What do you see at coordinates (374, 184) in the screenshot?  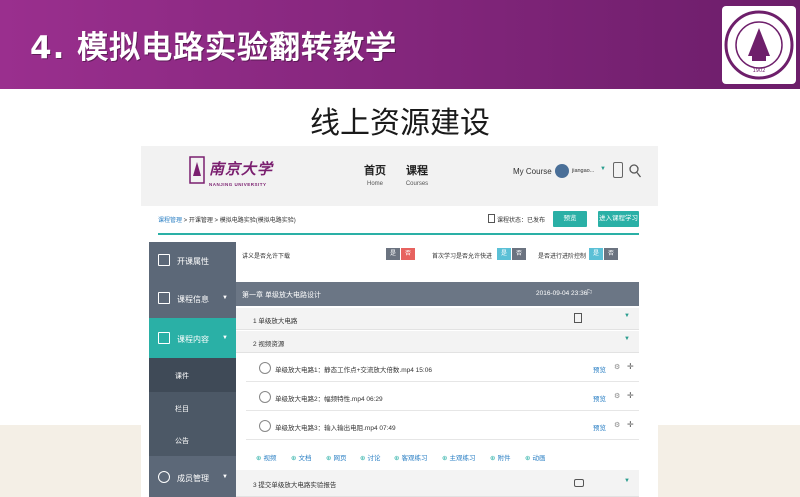 I see `nav-home-sublabel: Home` at bounding box center [374, 184].